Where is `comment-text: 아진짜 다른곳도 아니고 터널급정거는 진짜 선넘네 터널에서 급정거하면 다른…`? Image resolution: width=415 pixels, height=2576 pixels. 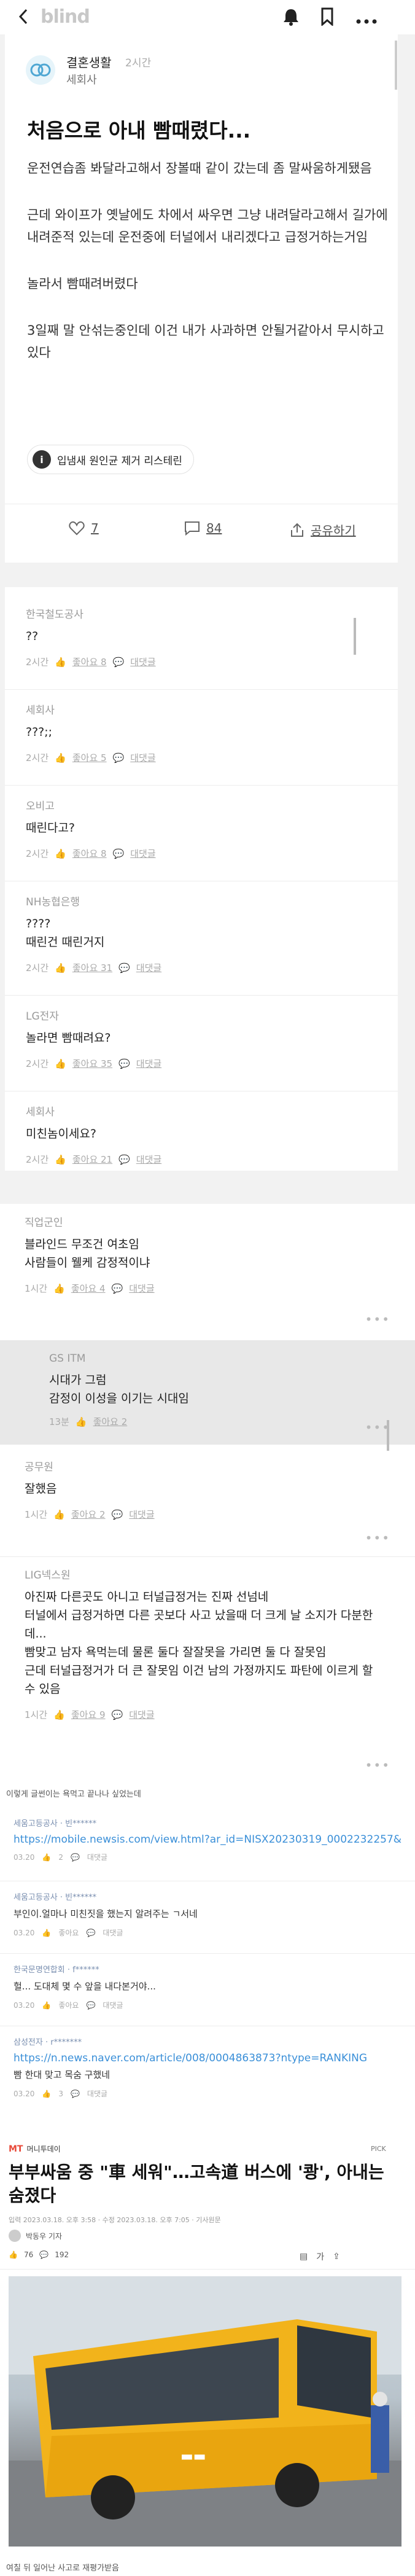
comment-text: 아진짜 다른곳도 아니고 터널급정거는 진짜 선넘네 터널에서 급정거하면 다른… is located at coordinates (199, 1643).